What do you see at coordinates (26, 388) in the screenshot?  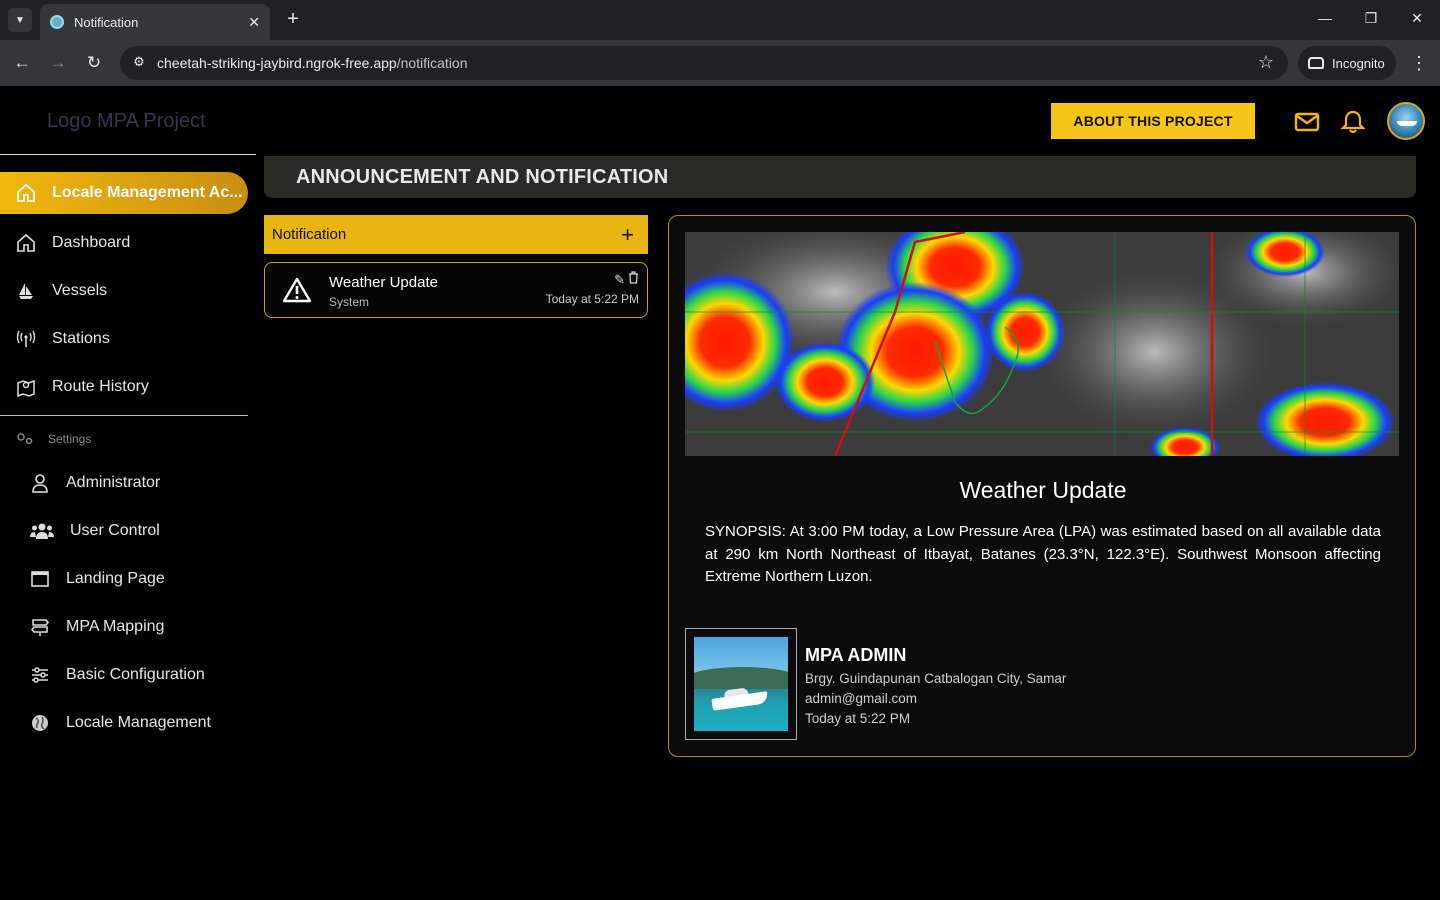 I see `map-pin-icon` at bounding box center [26, 388].